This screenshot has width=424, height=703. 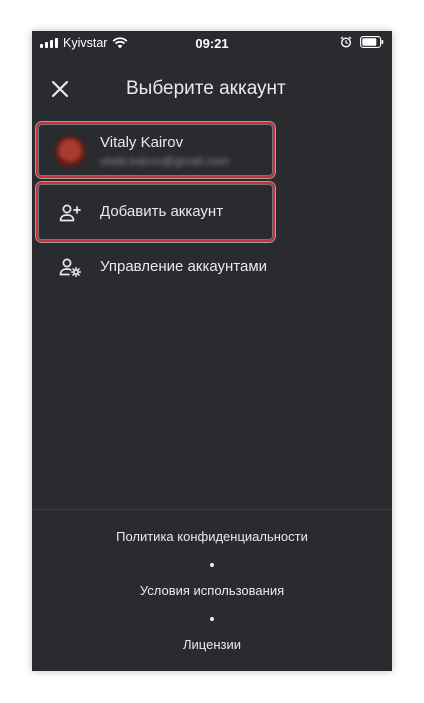 What do you see at coordinates (184, 266) in the screenshot?
I see `manage-accounts-label: Управление аккаунтами` at bounding box center [184, 266].